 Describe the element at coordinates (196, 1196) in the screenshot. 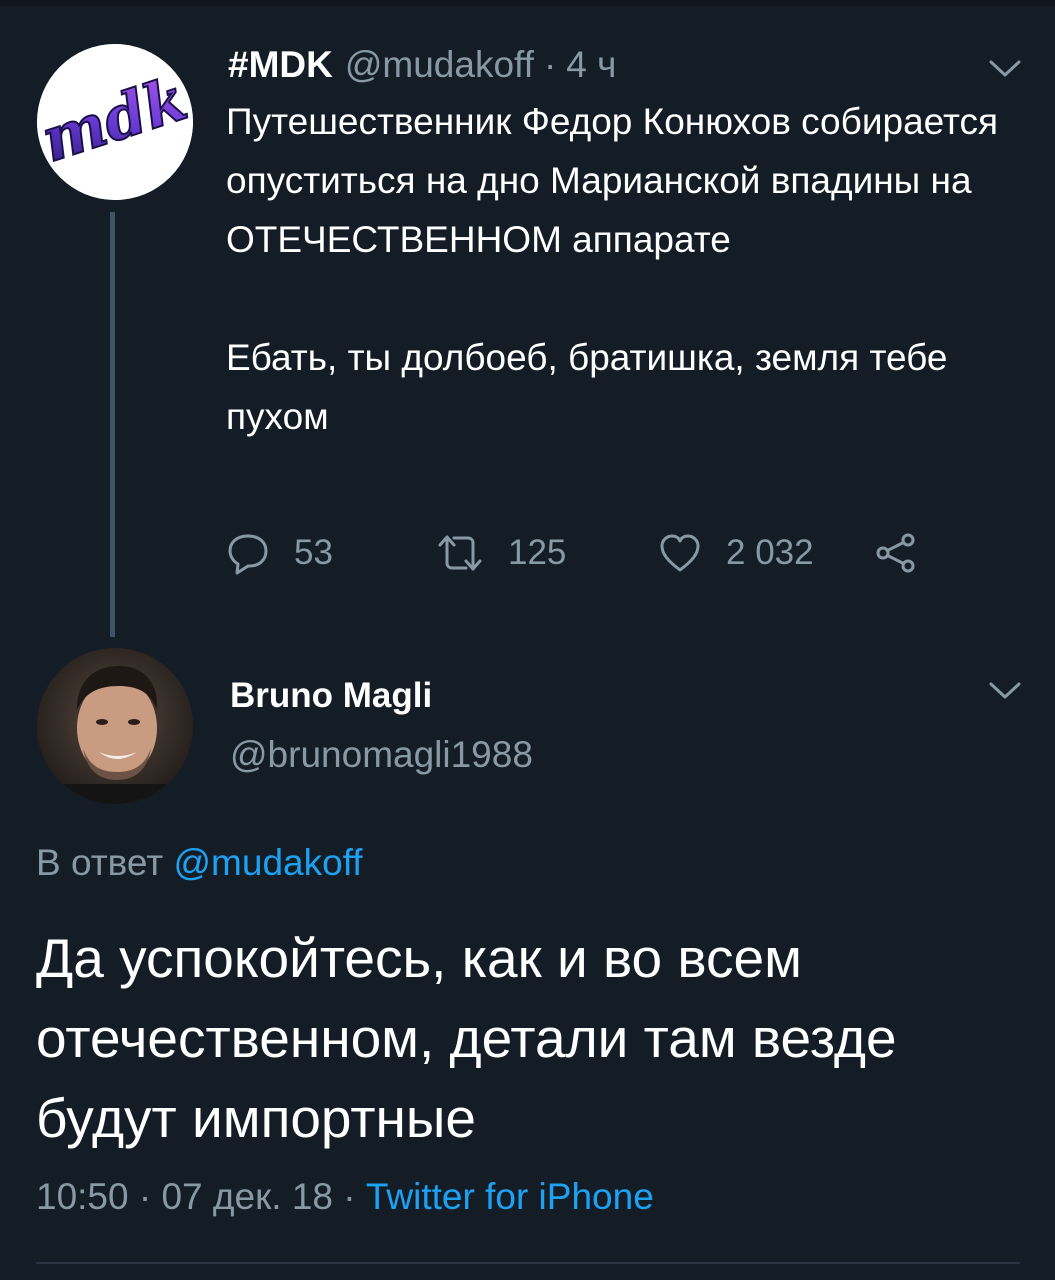

I see `reply-timestamp: 10:50 · 07 дек. 18 ·` at that location.